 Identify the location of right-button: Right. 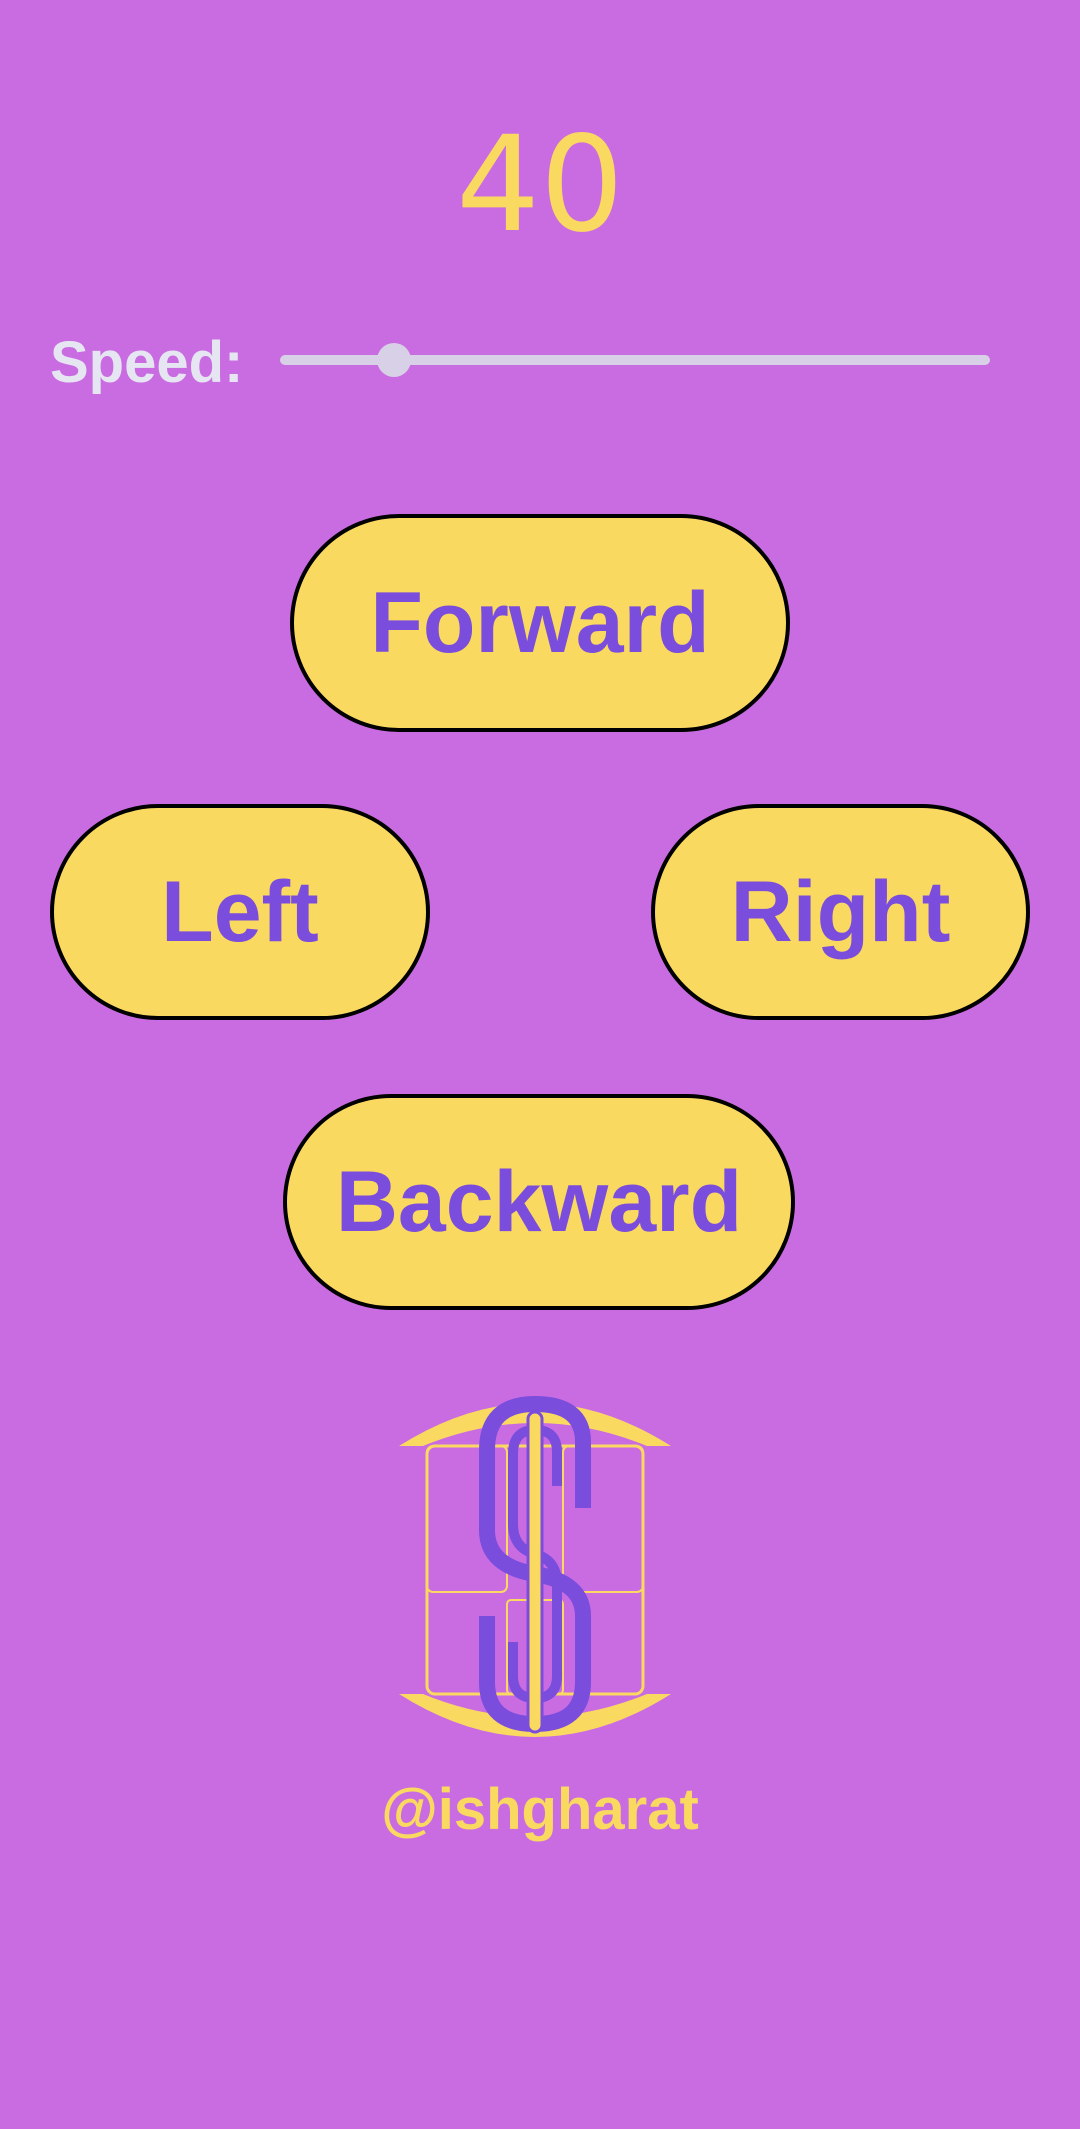
(840, 912).